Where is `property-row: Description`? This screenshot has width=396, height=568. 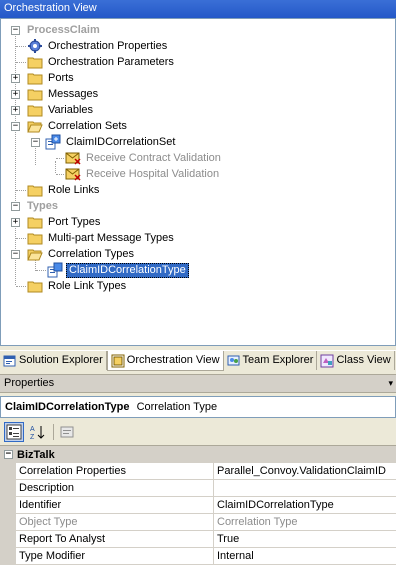 property-row: Description is located at coordinates (198, 488).